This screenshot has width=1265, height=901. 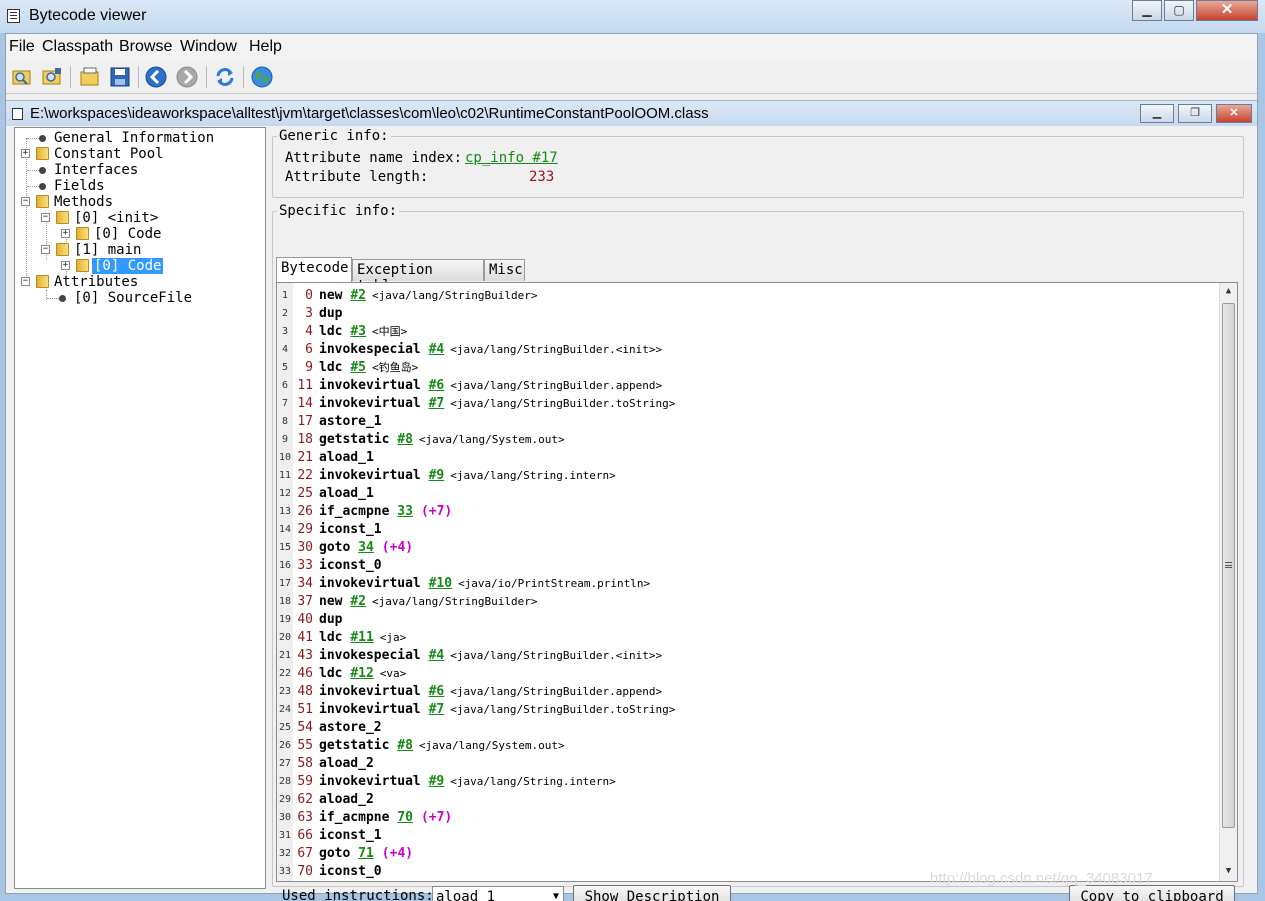 What do you see at coordinates (366, 547) in the screenshot?
I see `operand-link: 34` at bounding box center [366, 547].